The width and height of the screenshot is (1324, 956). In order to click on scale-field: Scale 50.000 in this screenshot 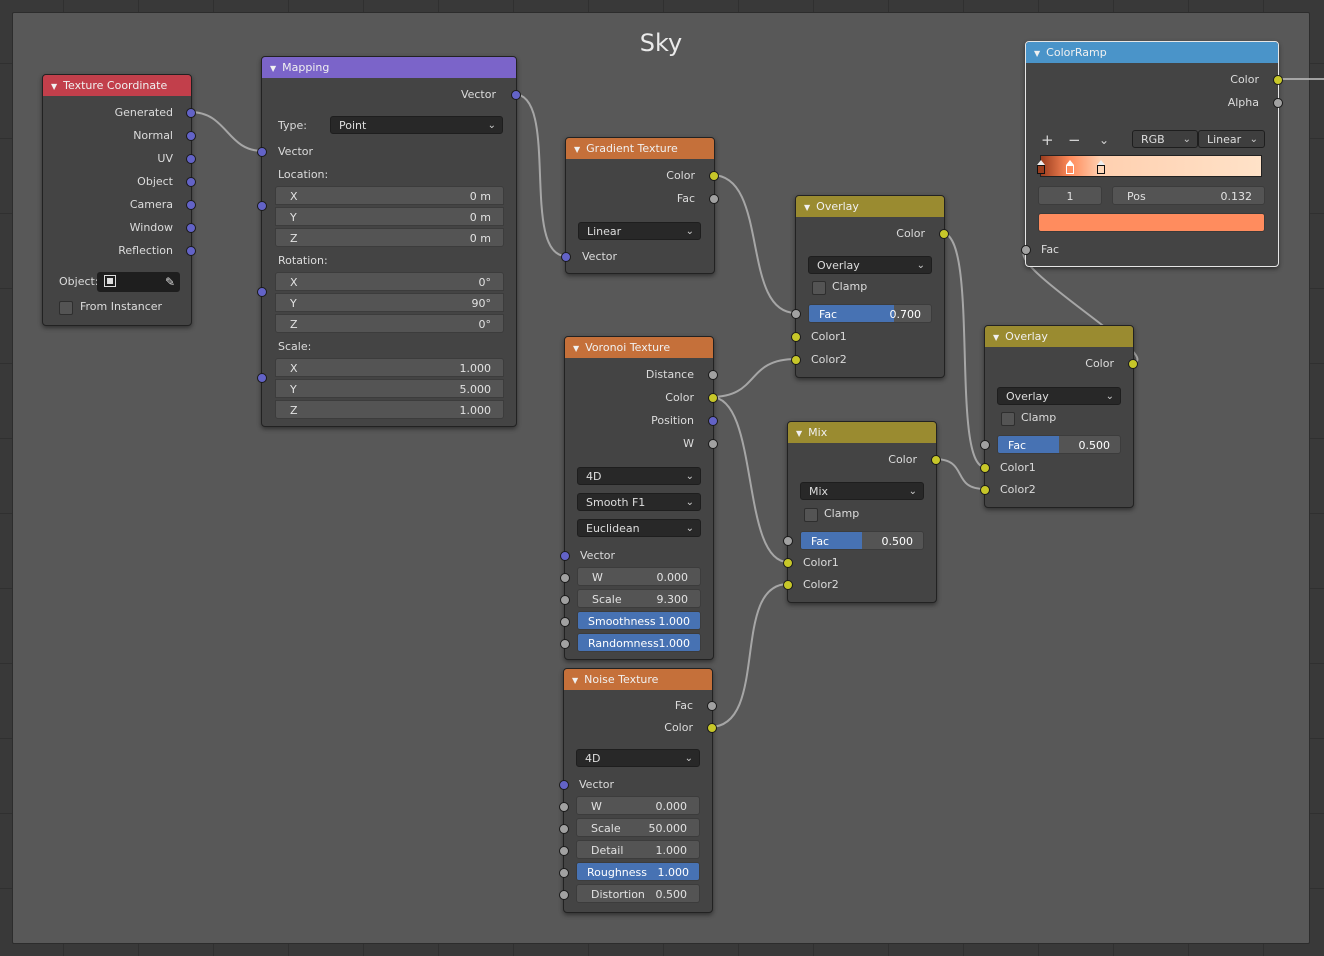, I will do `click(638, 827)`.